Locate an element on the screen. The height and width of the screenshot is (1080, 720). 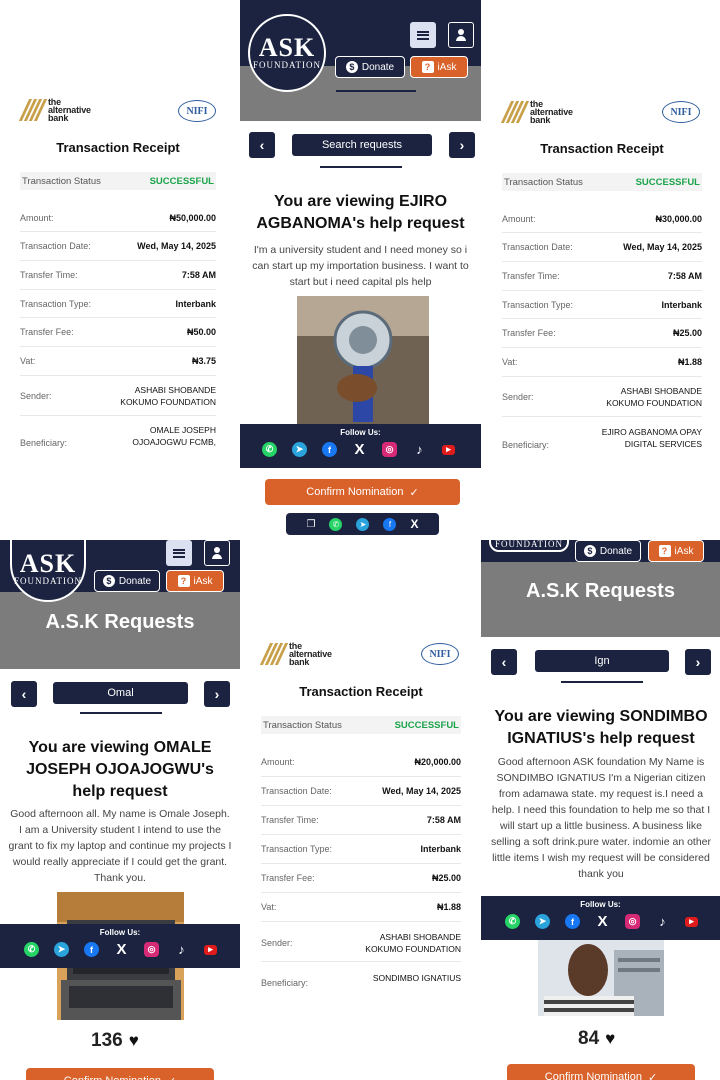
sender-label: Sender: is located at coordinates (277, 942).